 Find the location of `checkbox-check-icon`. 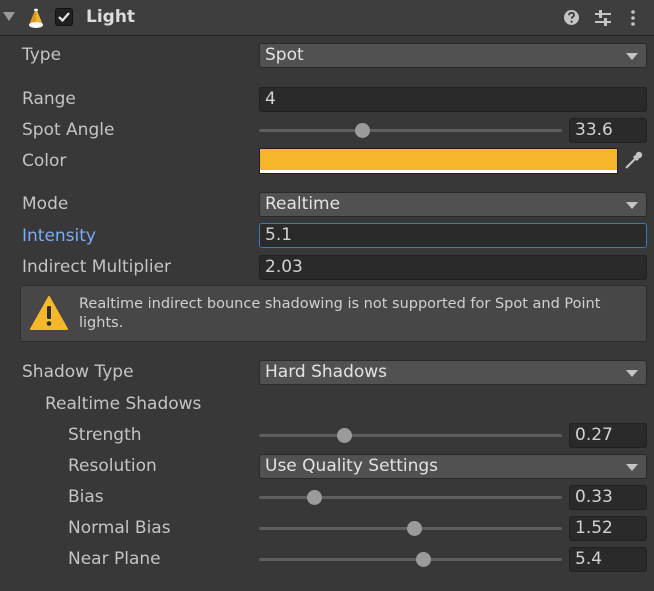

checkbox-check-icon is located at coordinates (64, 17).